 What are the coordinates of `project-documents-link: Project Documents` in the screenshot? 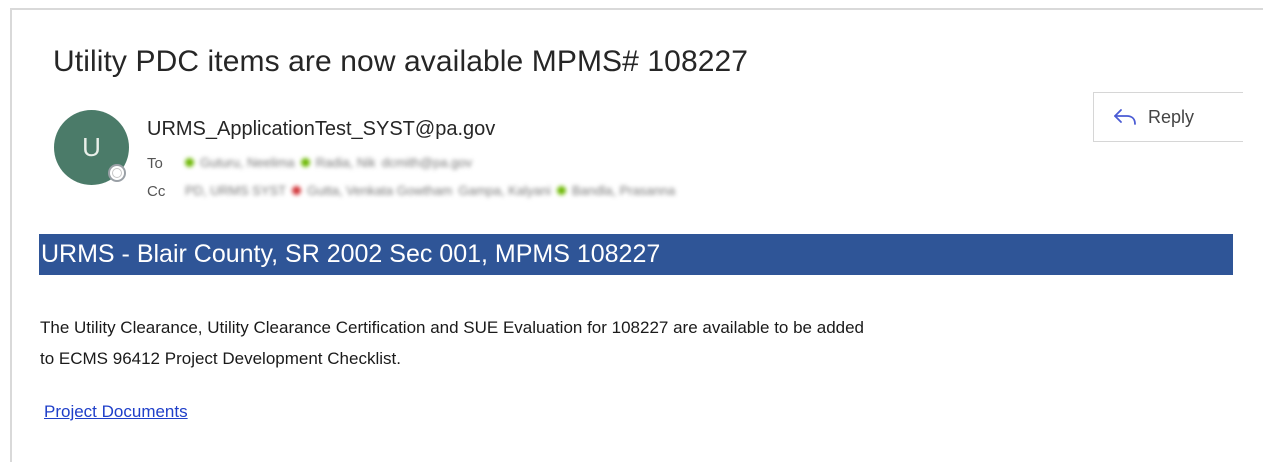 It's located at (116, 412).